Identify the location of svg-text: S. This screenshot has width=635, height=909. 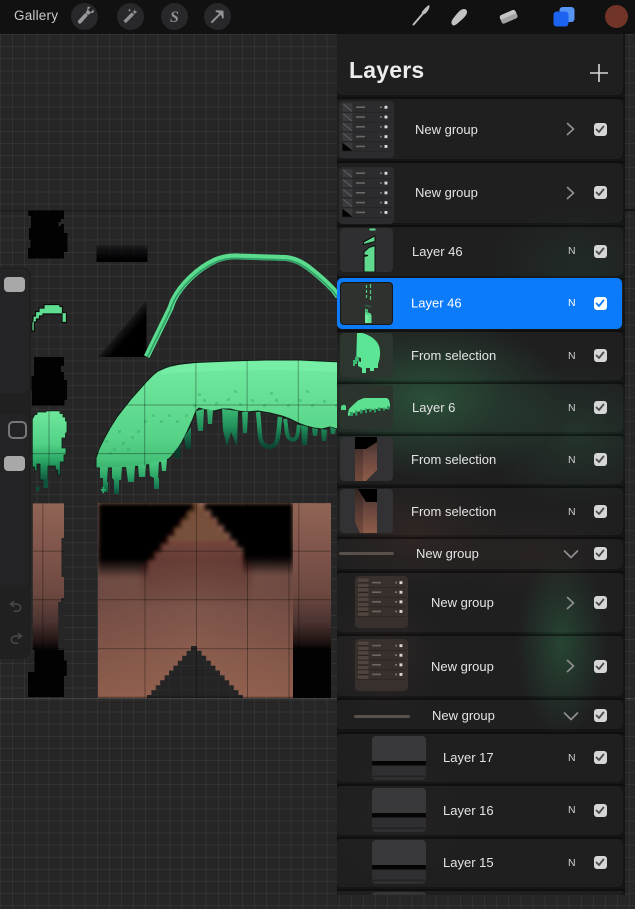
(174, 17).